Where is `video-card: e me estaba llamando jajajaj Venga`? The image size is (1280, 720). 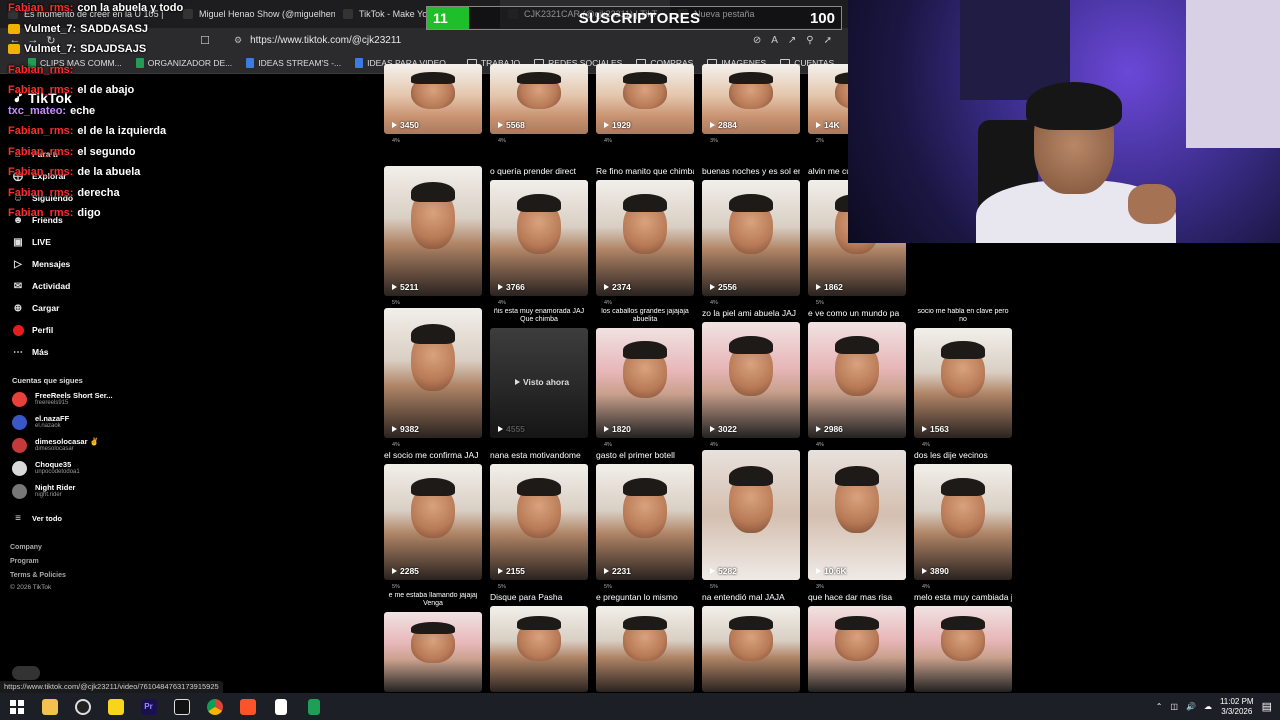
video-card: e me estaba llamando jajajaj Venga is located at coordinates (433, 650).